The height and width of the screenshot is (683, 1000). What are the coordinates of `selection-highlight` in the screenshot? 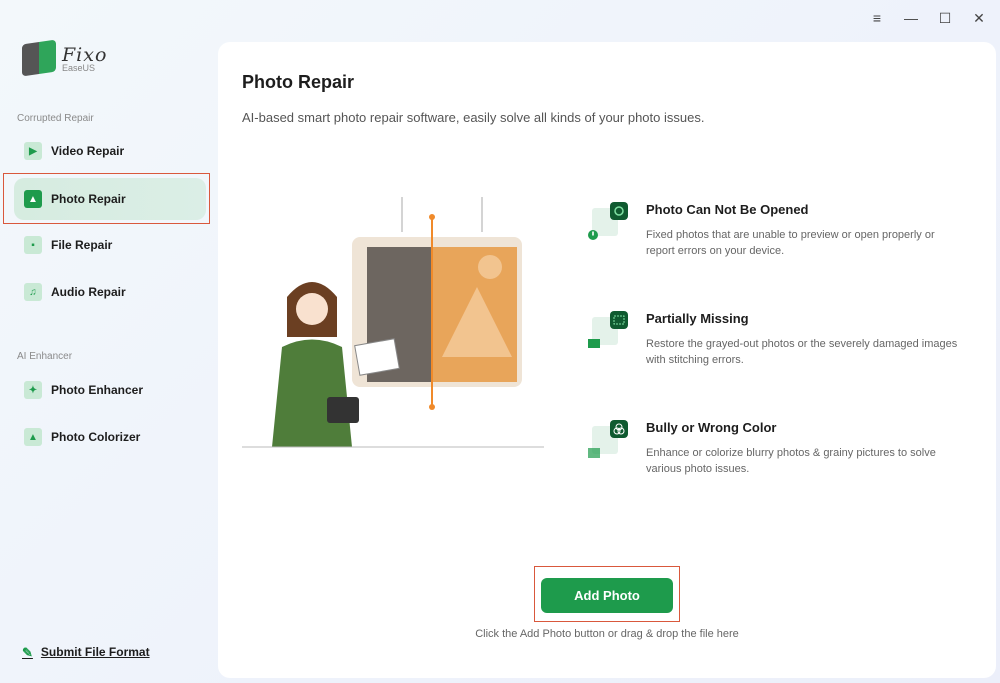 It's located at (106, 198).